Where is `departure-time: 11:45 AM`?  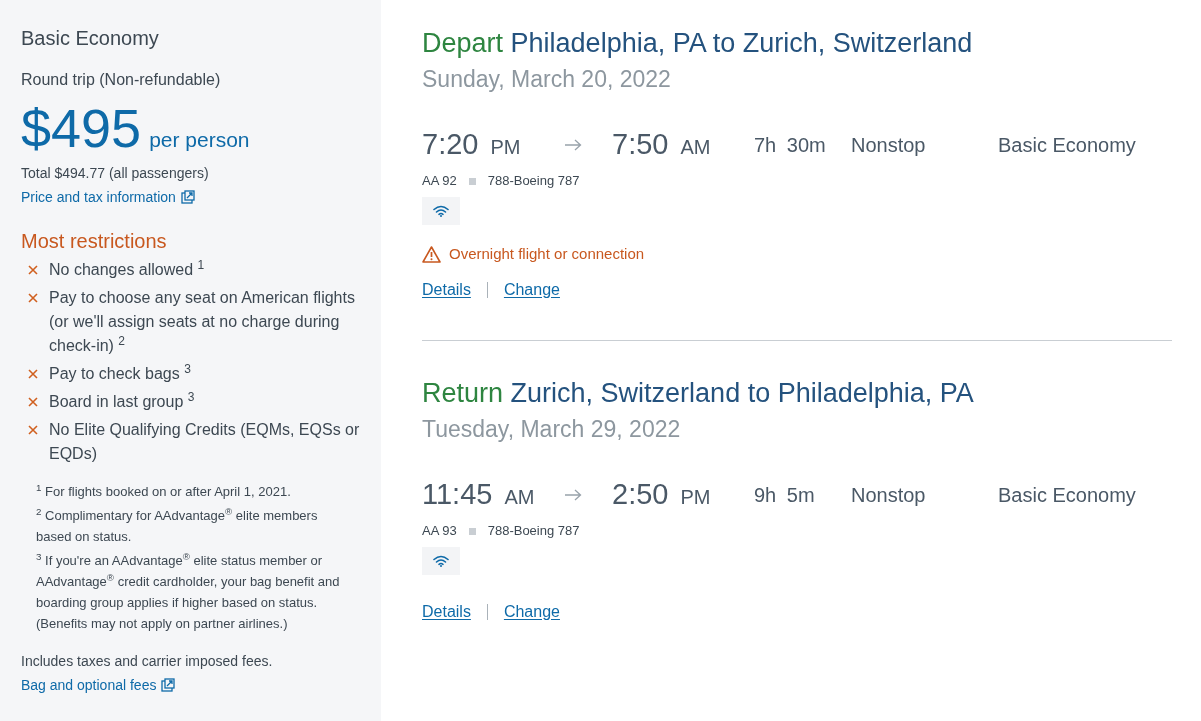 departure-time: 11:45 AM is located at coordinates (478, 494).